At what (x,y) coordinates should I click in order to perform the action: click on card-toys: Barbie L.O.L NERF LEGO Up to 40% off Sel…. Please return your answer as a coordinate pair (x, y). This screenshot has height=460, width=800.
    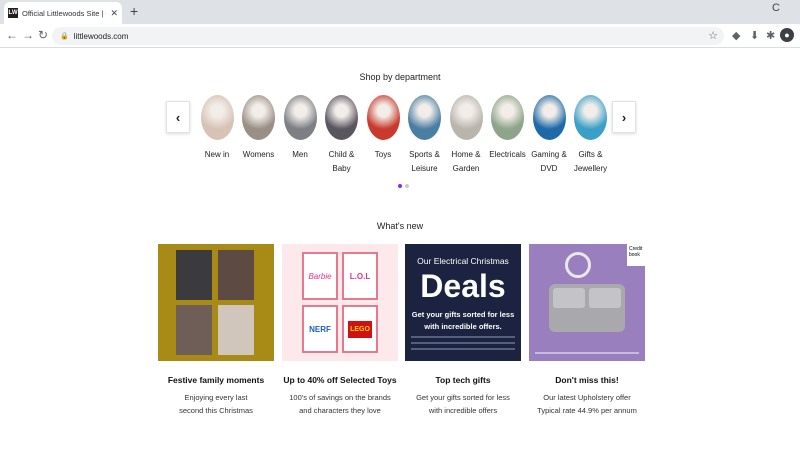
    Looking at the image, I should click on (340, 330).